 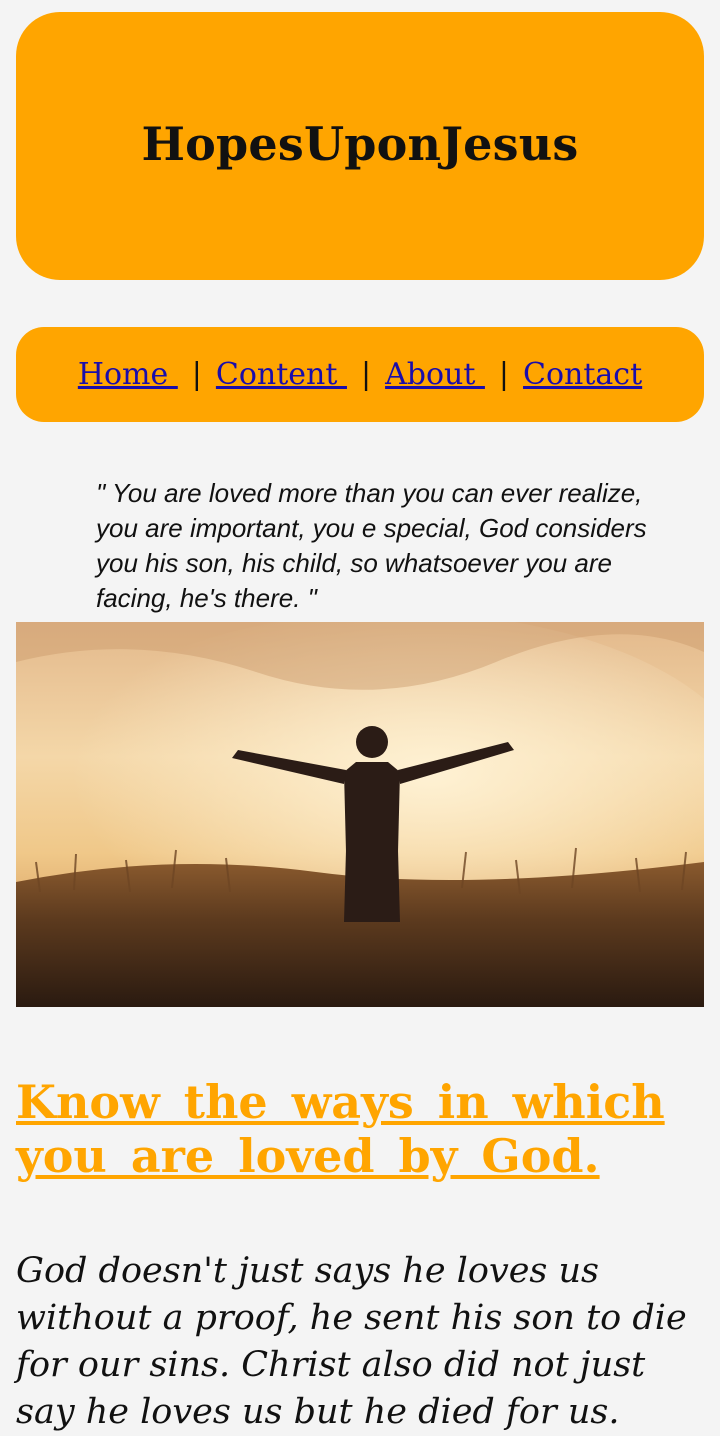 I want to click on main-nav: Home | Content | About | Contact, so click(x=360, y=374).